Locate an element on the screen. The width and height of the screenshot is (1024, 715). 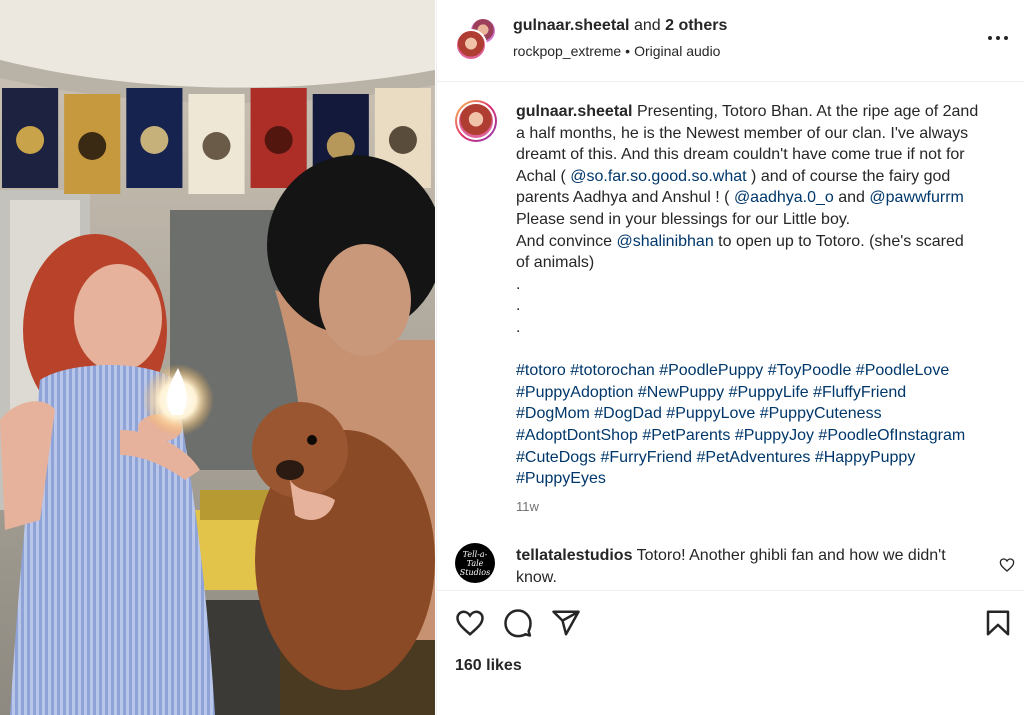
more-horizontal-icon is located at coordinates (990, 38).